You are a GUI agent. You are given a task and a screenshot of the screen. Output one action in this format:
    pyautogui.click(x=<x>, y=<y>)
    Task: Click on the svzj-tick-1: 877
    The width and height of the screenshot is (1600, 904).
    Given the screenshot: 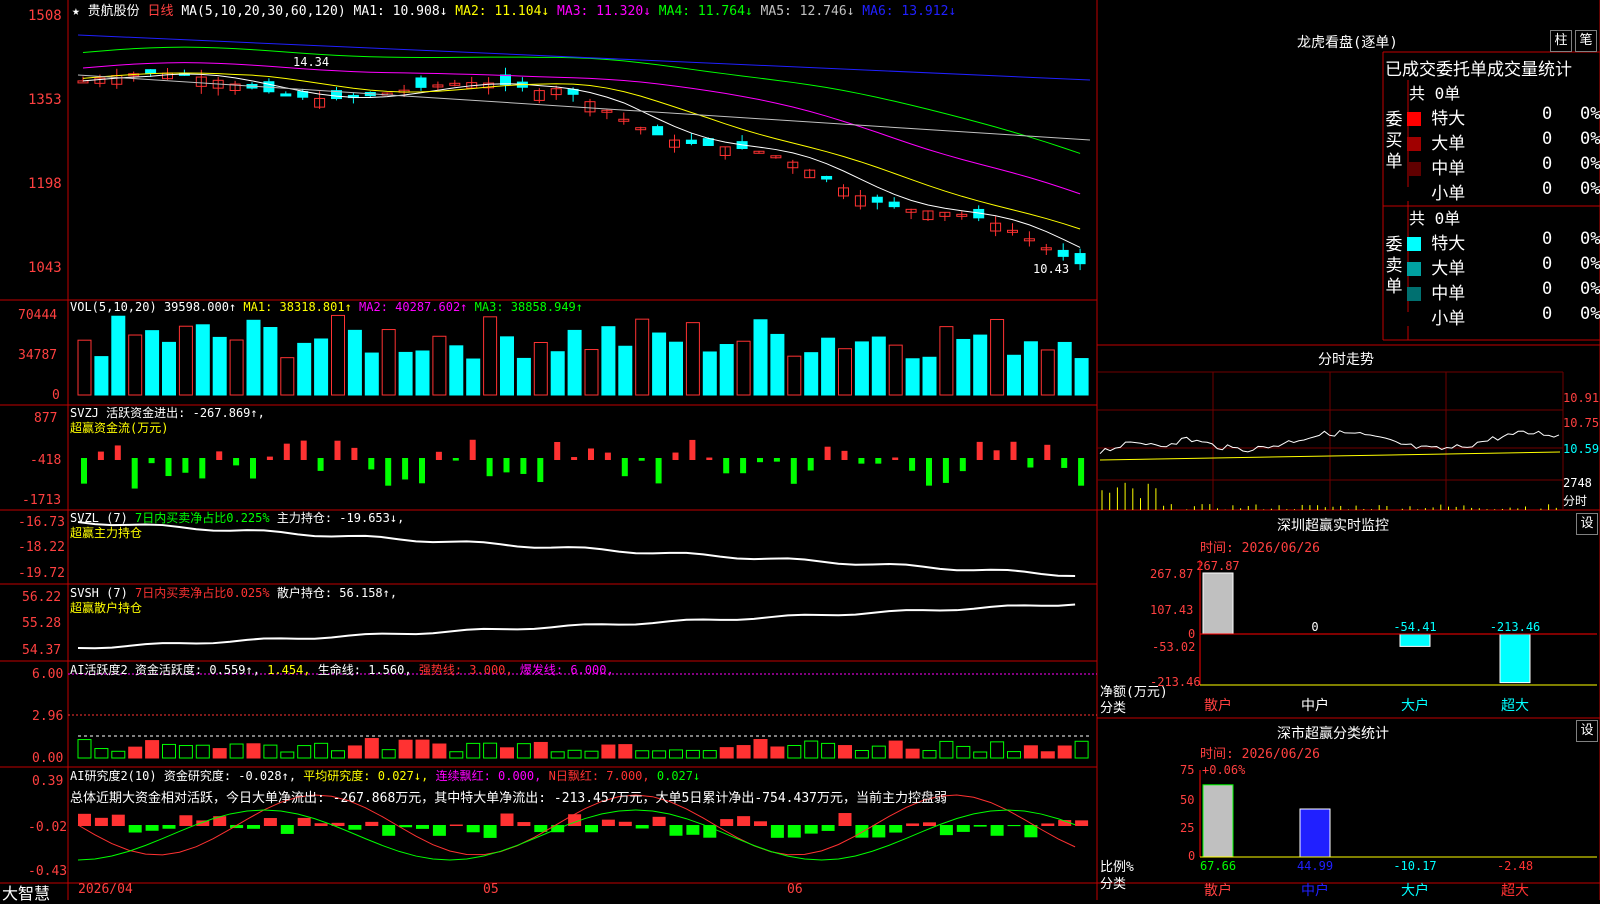 What is the action you would take?
    pyautogui.click(x=46, y=418)
    